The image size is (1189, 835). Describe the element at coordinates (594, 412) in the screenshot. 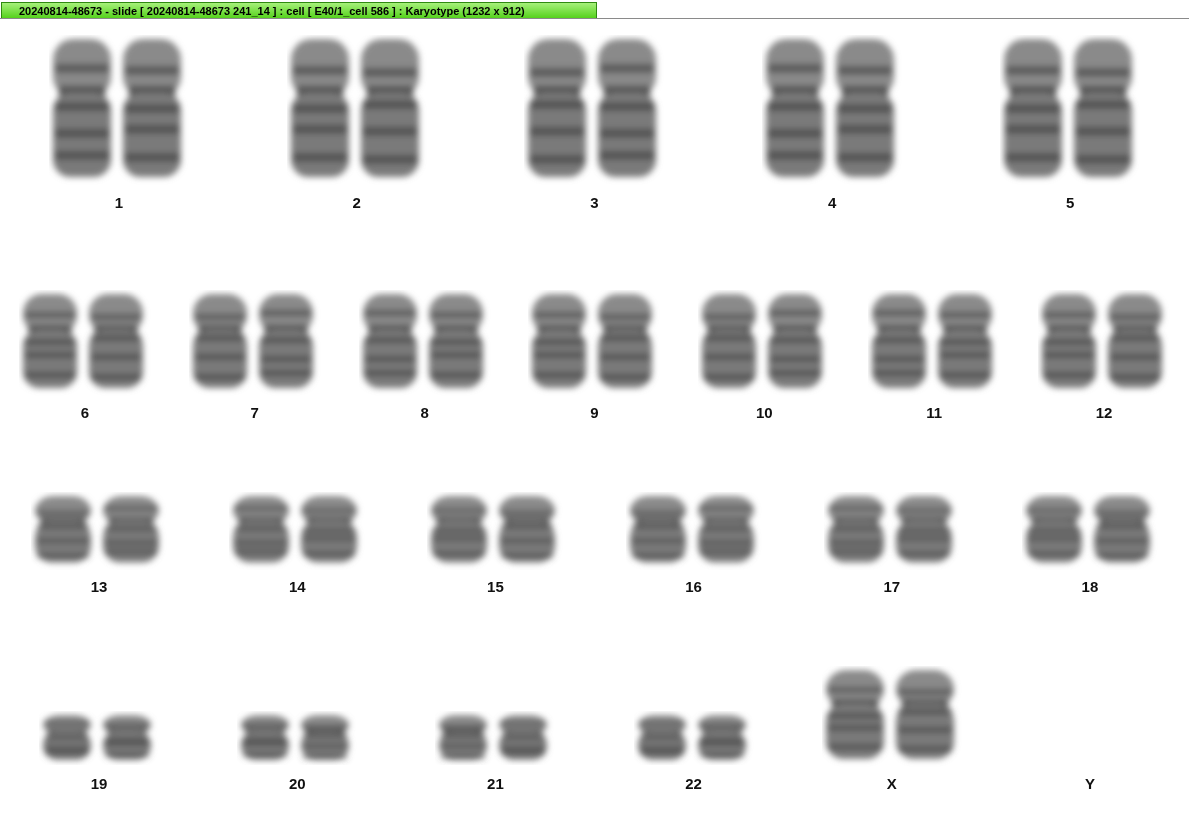

I see `chromosome-number: 9` at that location.